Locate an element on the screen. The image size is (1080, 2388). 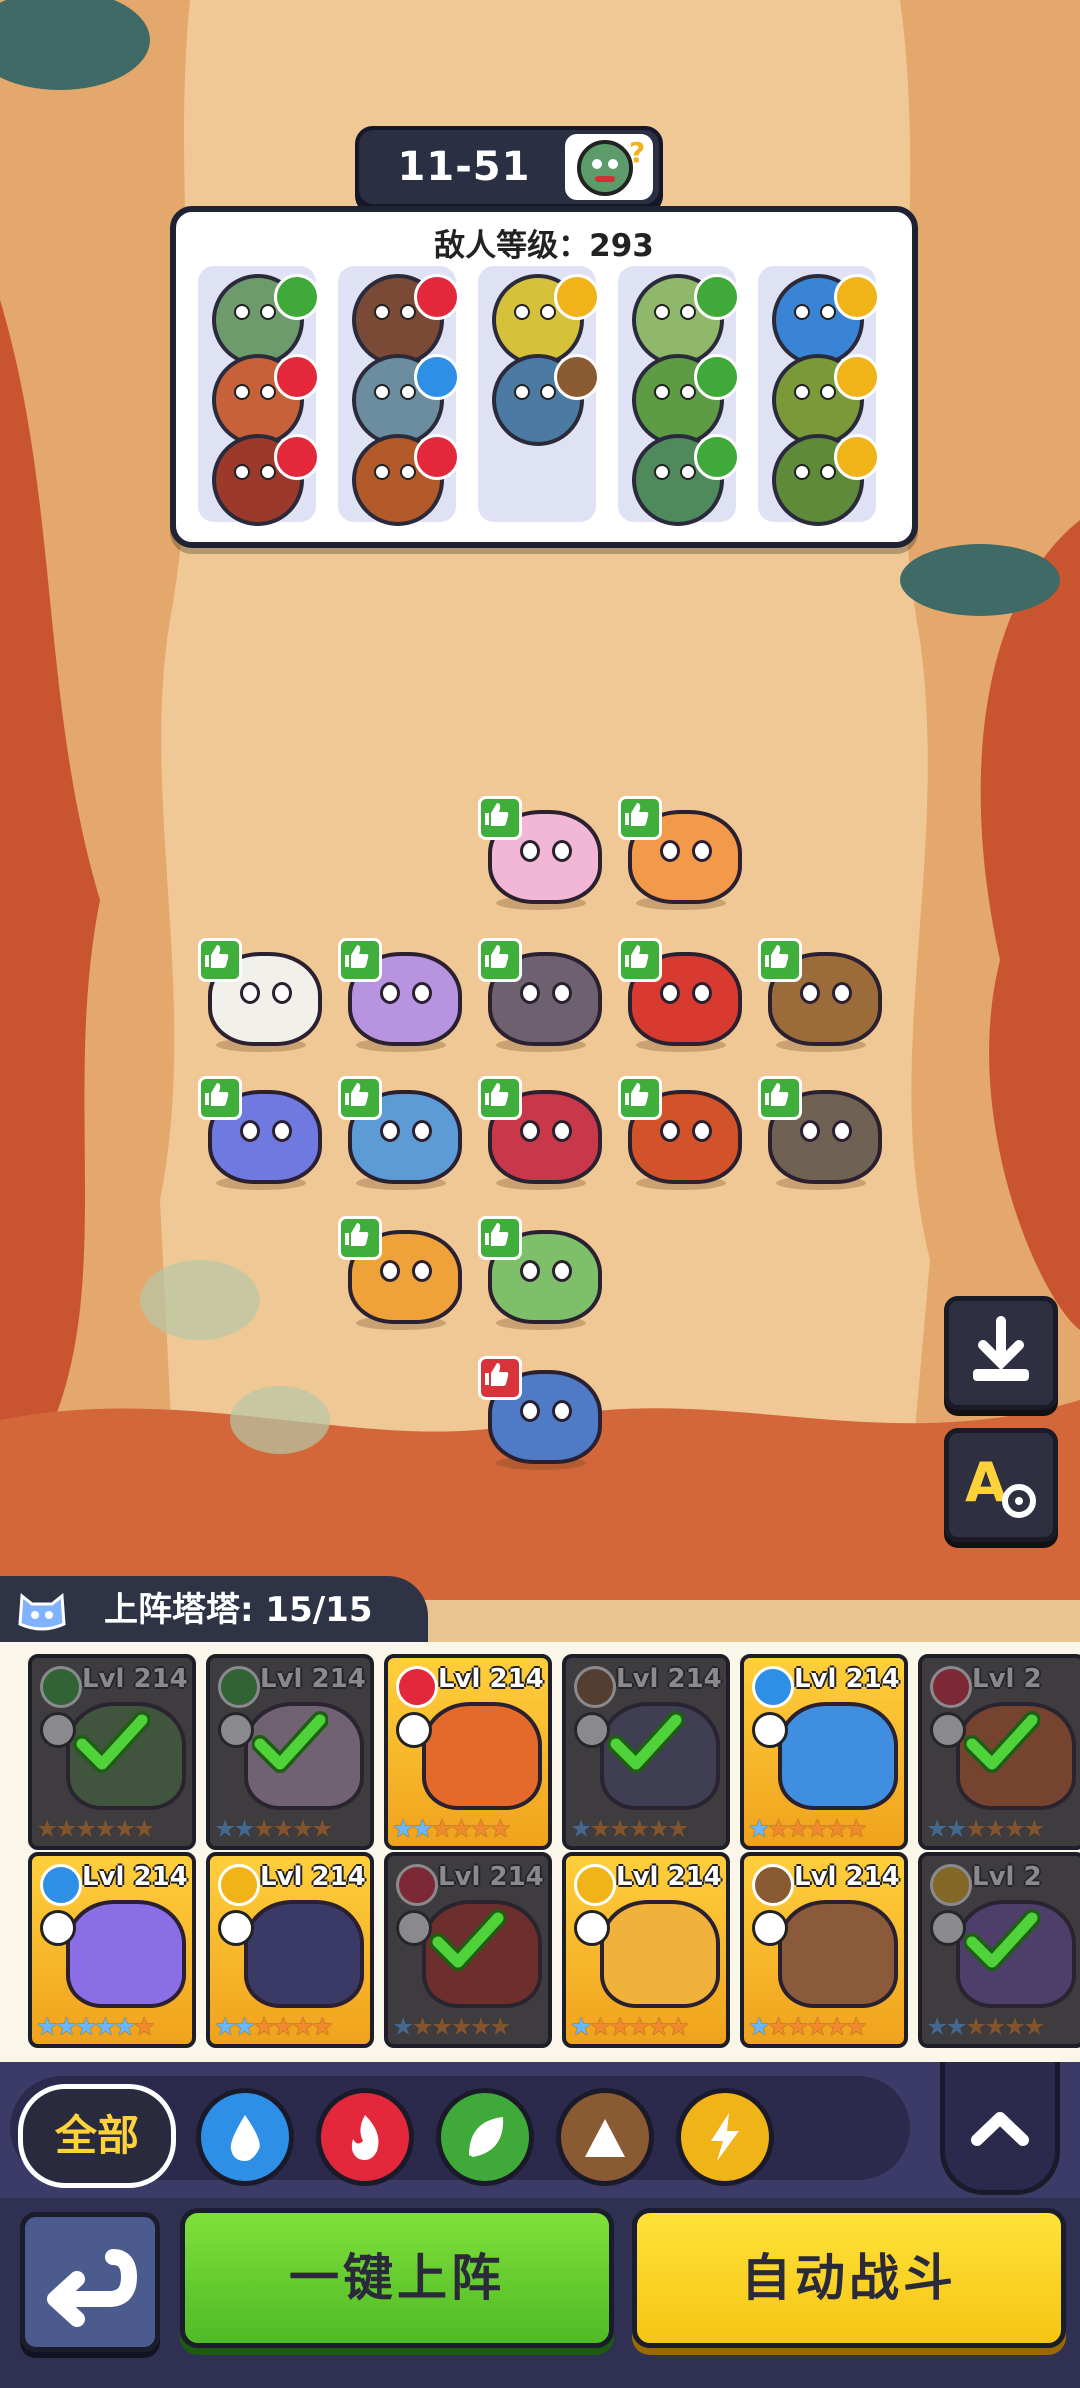
download-icon is located at coordinates (1001, 1348).